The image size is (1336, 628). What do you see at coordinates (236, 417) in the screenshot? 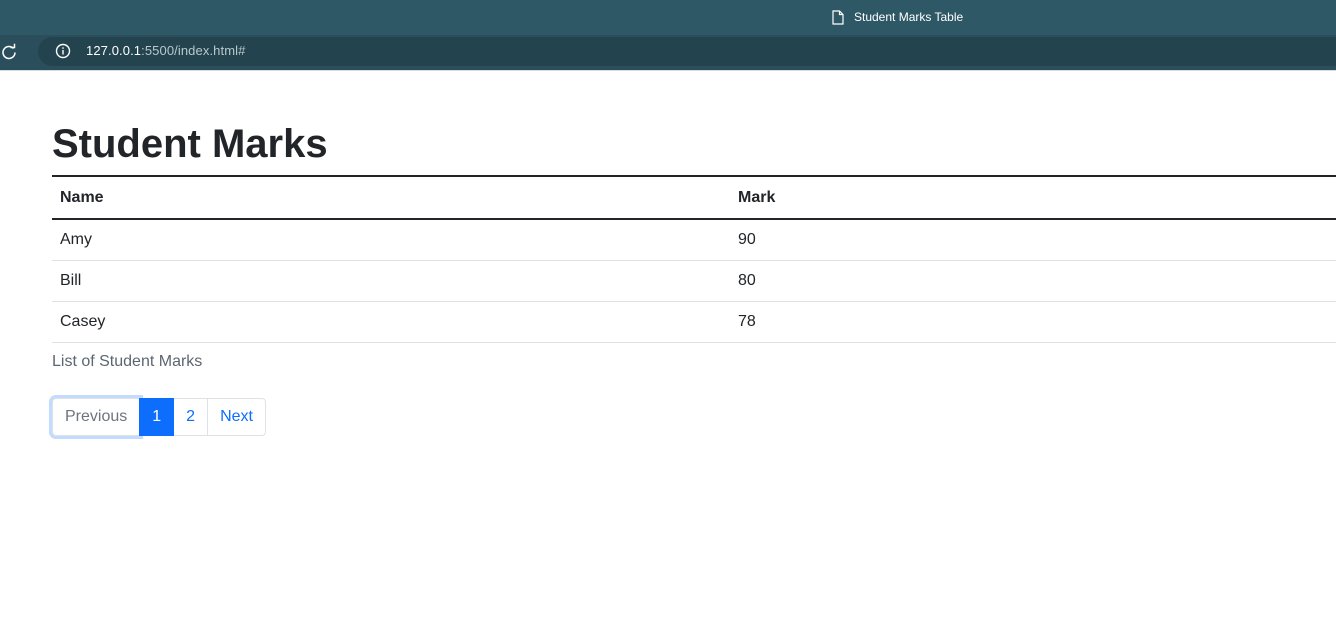
I see `next-page-button: Next` at bounding box center [236, 417].